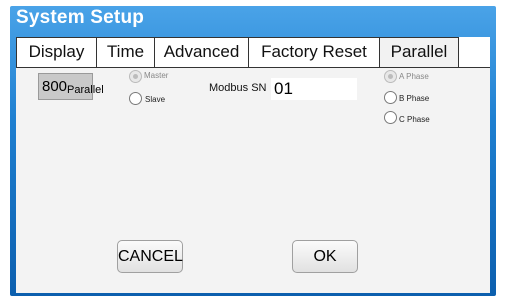  I want to click on tab-display: Display, so click(56, 52).